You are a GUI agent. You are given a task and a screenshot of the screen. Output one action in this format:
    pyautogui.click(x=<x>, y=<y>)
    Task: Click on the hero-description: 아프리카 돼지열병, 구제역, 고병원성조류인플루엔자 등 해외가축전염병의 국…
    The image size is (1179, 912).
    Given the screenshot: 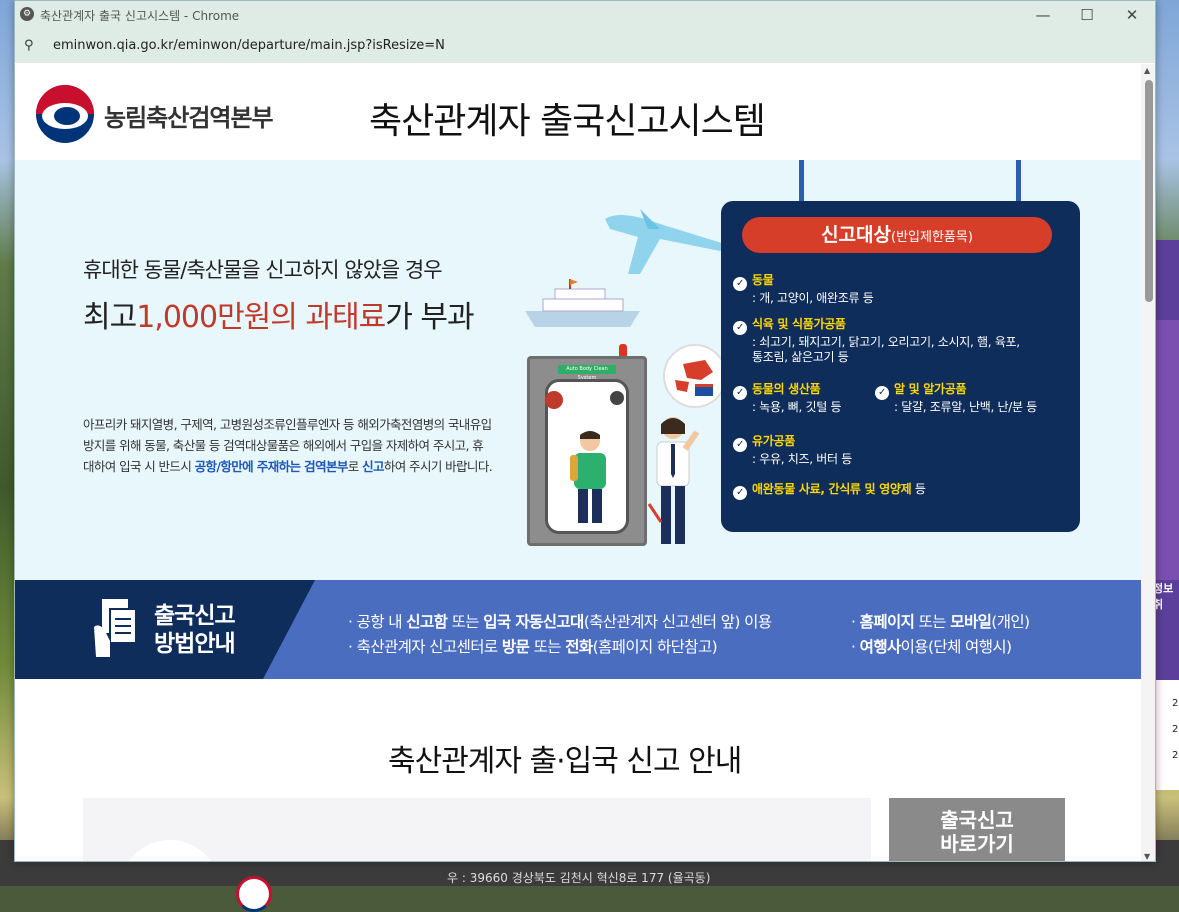 What is the action you would take?
    pyautogui.click(x=288, y=445)
    